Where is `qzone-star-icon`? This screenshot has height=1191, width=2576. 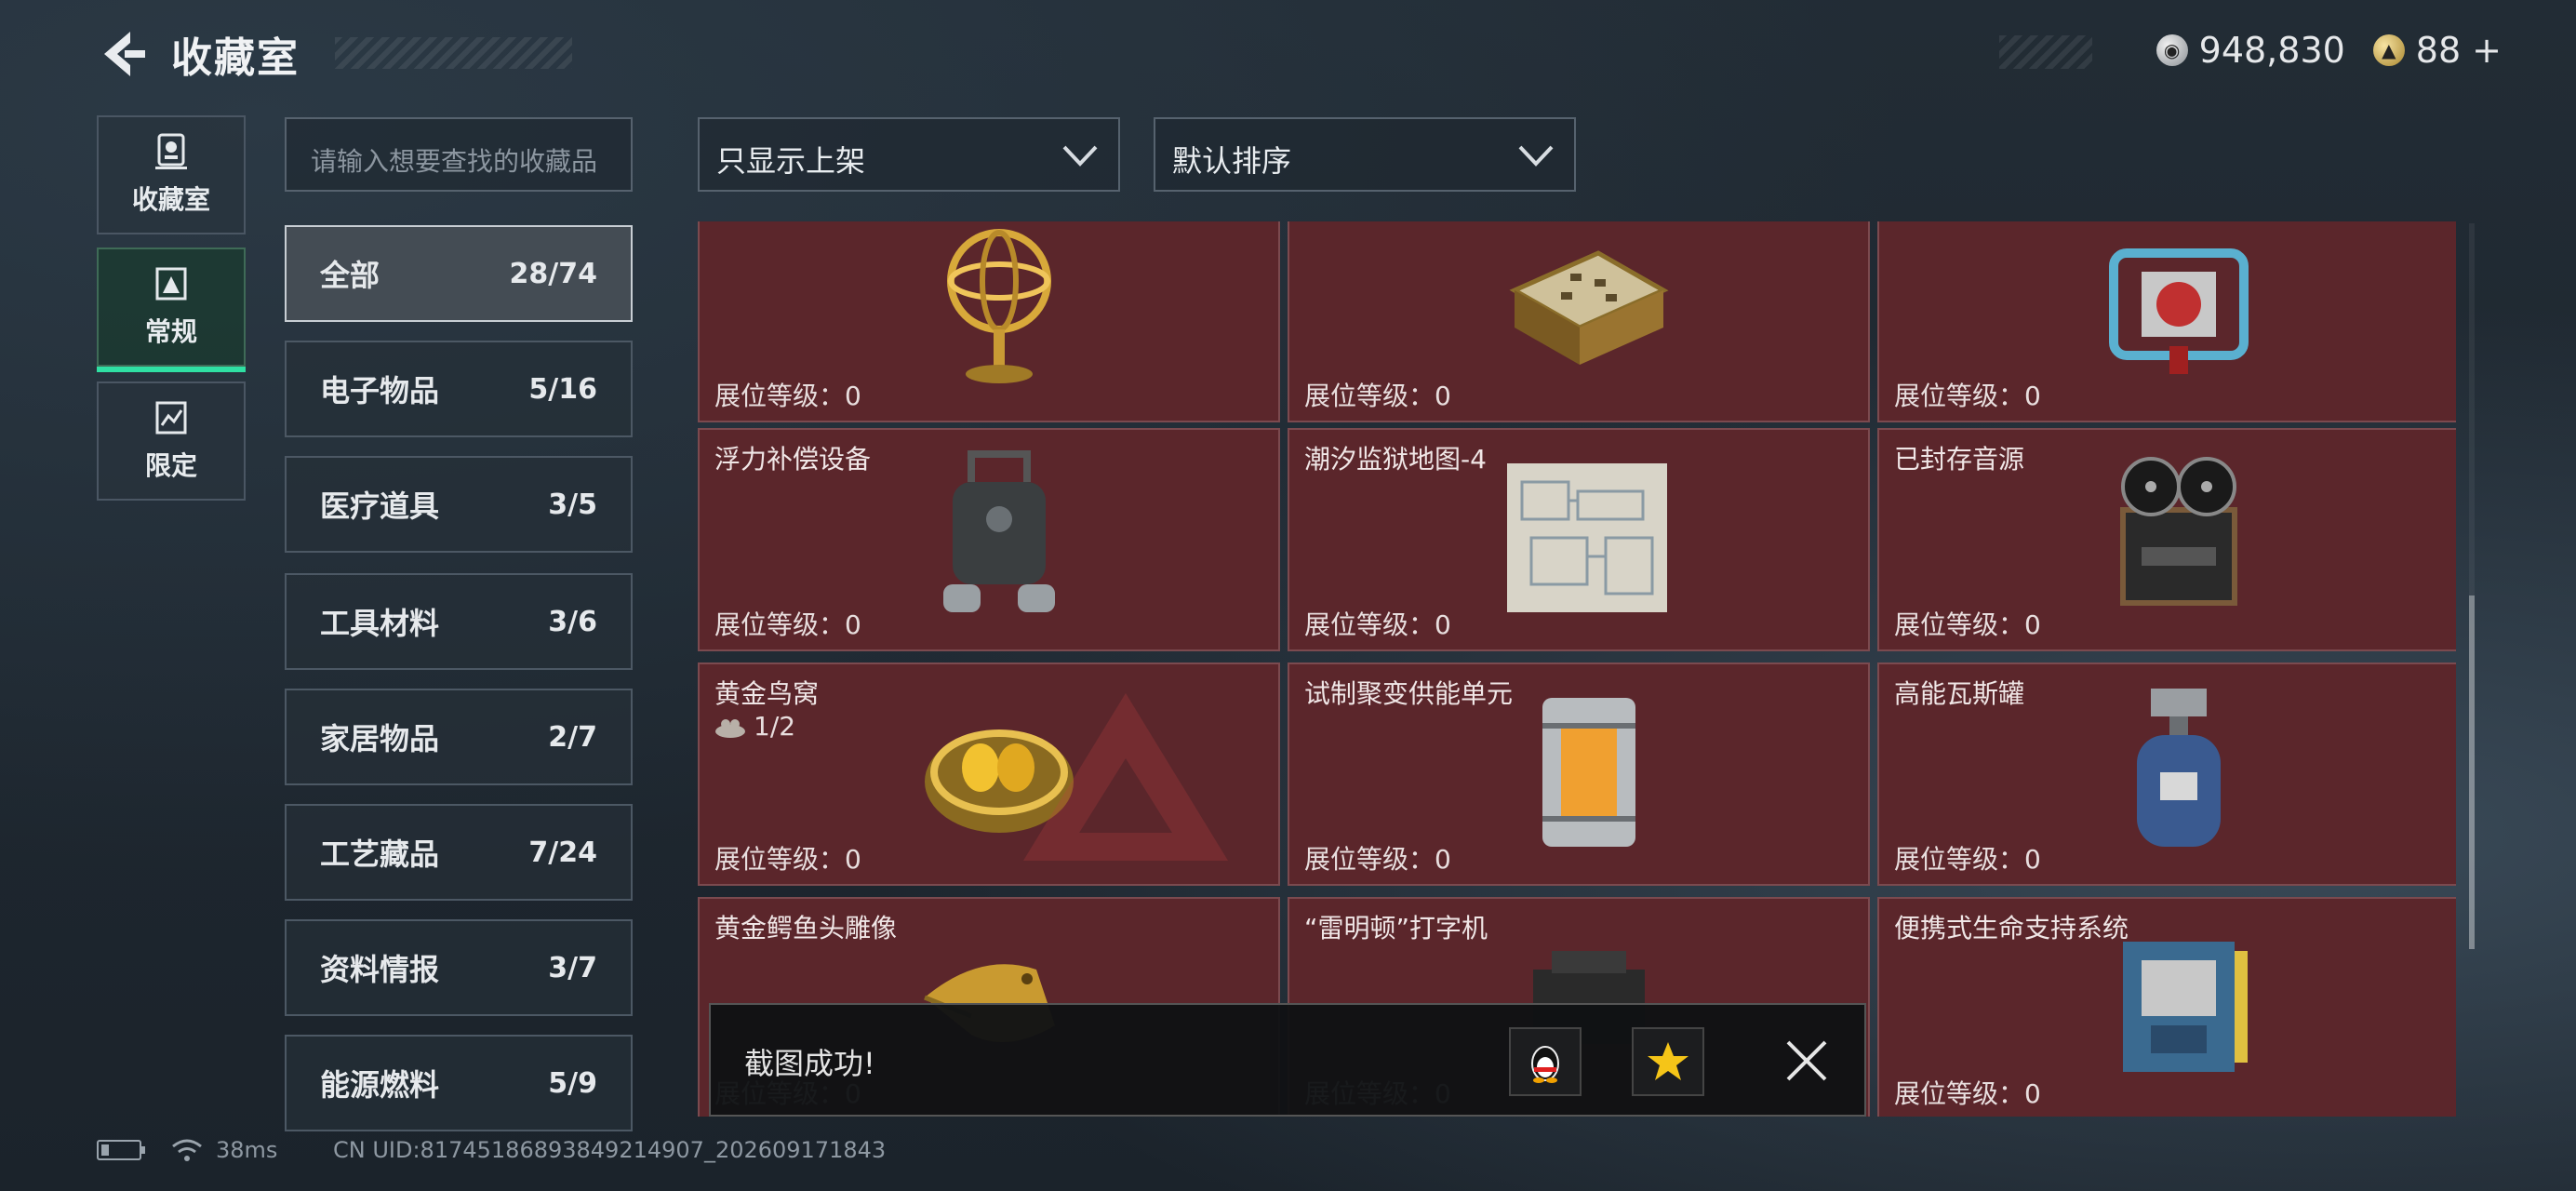
qzone-star-icon is located at coordinates (1668, 1061).